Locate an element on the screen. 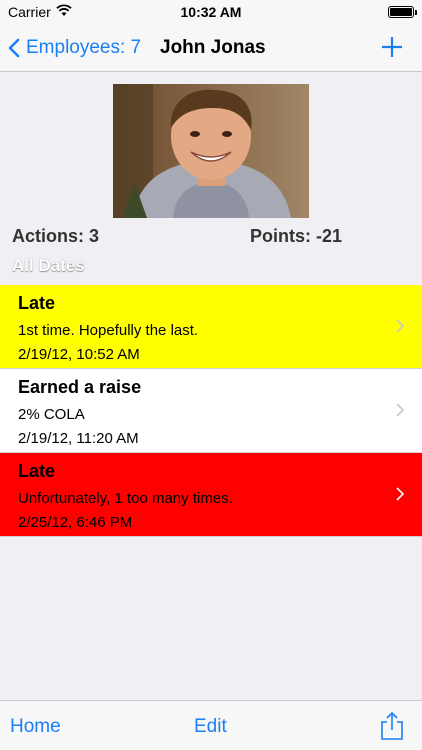 The image size is (422, 750). employee-photo is located at coordinates (211, 151).